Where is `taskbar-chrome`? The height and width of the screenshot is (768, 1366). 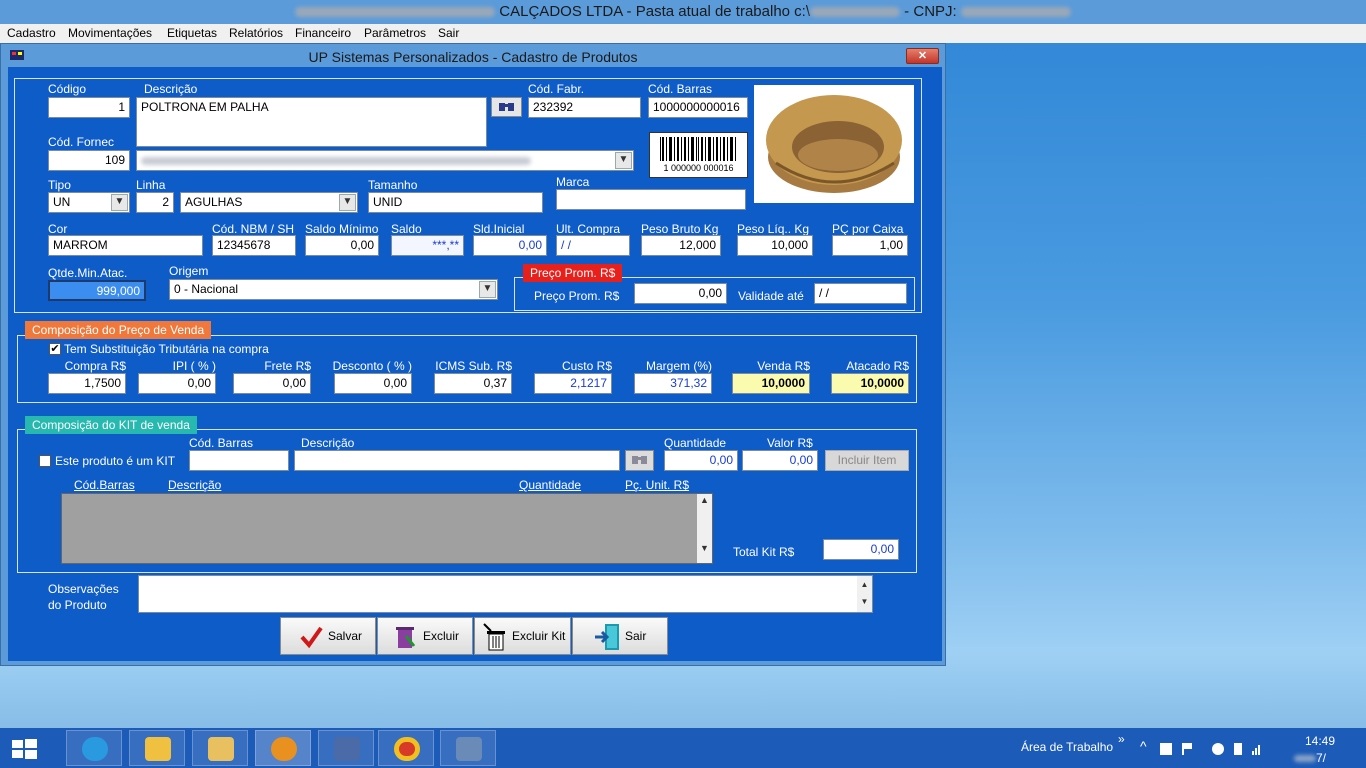
taskbar-chrome is located at coordinates (406, 748).